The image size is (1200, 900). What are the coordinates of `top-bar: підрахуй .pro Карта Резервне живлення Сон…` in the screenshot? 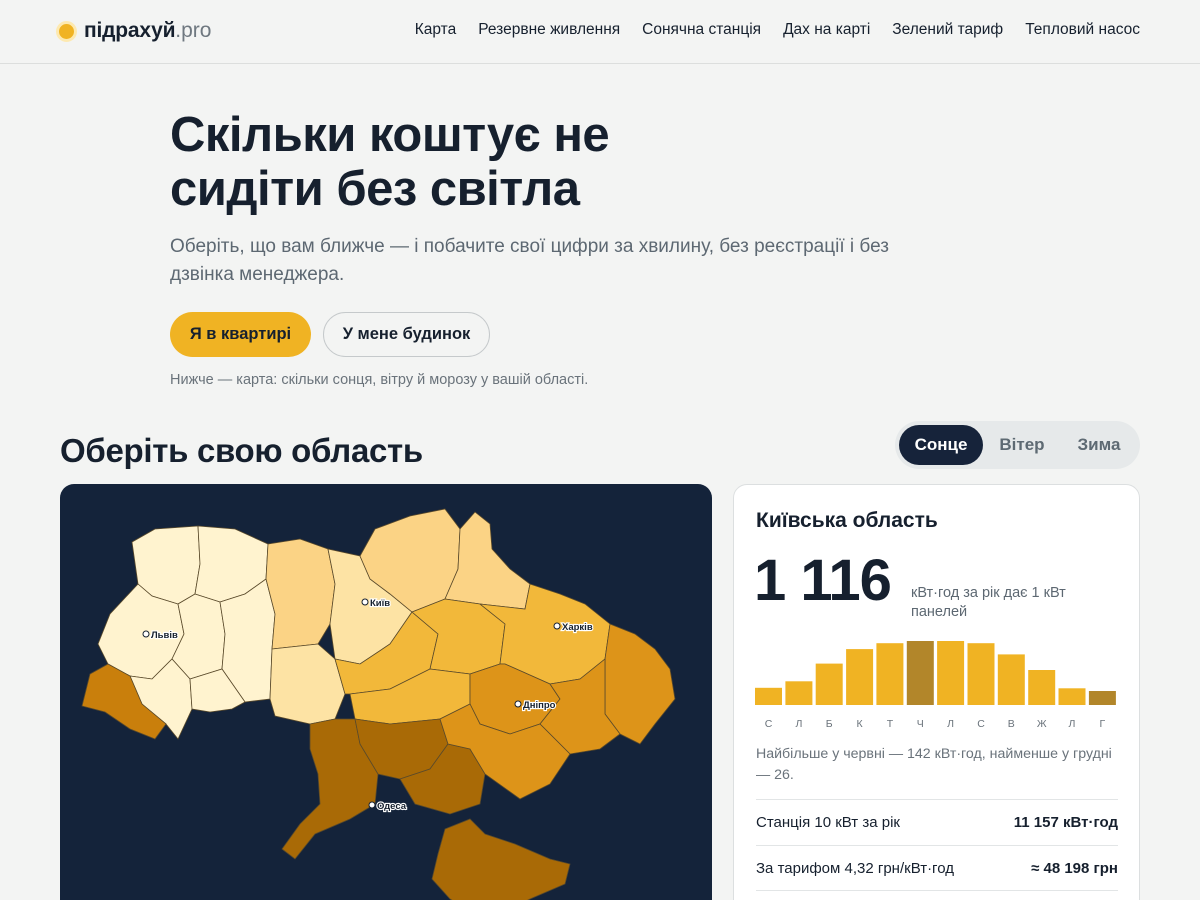 It's located at (600, 32).